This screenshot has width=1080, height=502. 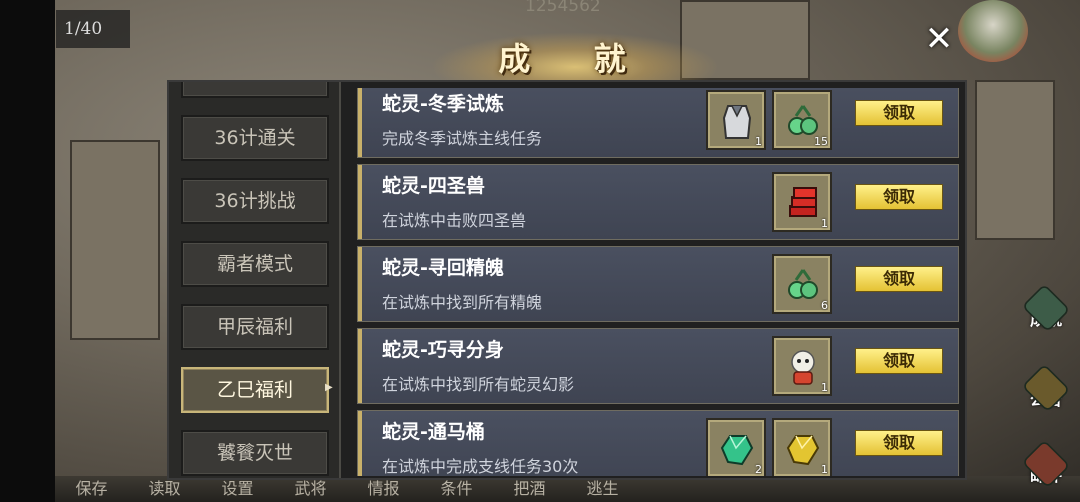 I want to click on achievement-name: 蛇灵-通马桶, so click(x=433, y=432).